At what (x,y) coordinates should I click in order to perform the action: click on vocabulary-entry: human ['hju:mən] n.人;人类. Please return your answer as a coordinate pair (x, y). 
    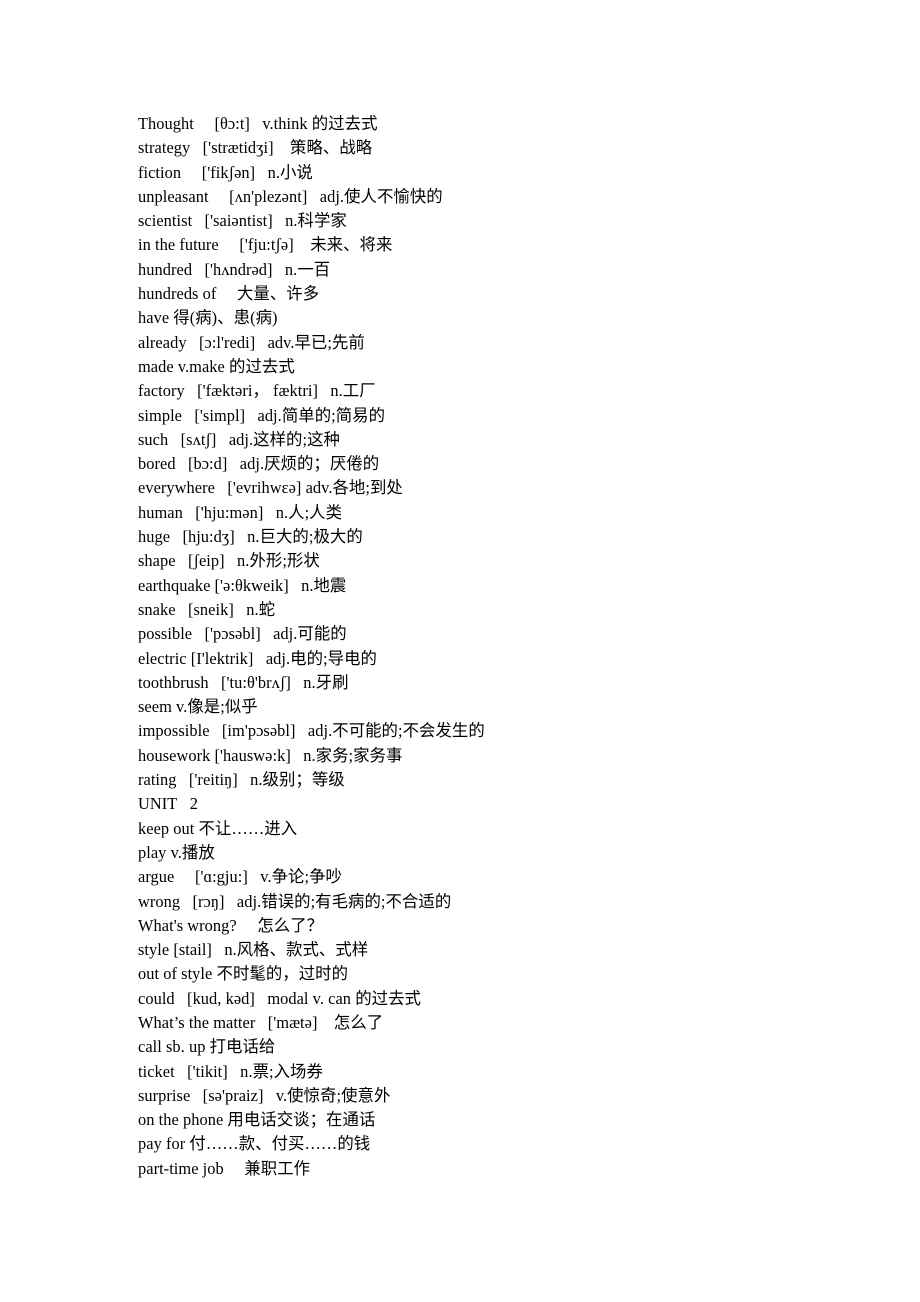
    Looking at the image, I should click on (240, 512).